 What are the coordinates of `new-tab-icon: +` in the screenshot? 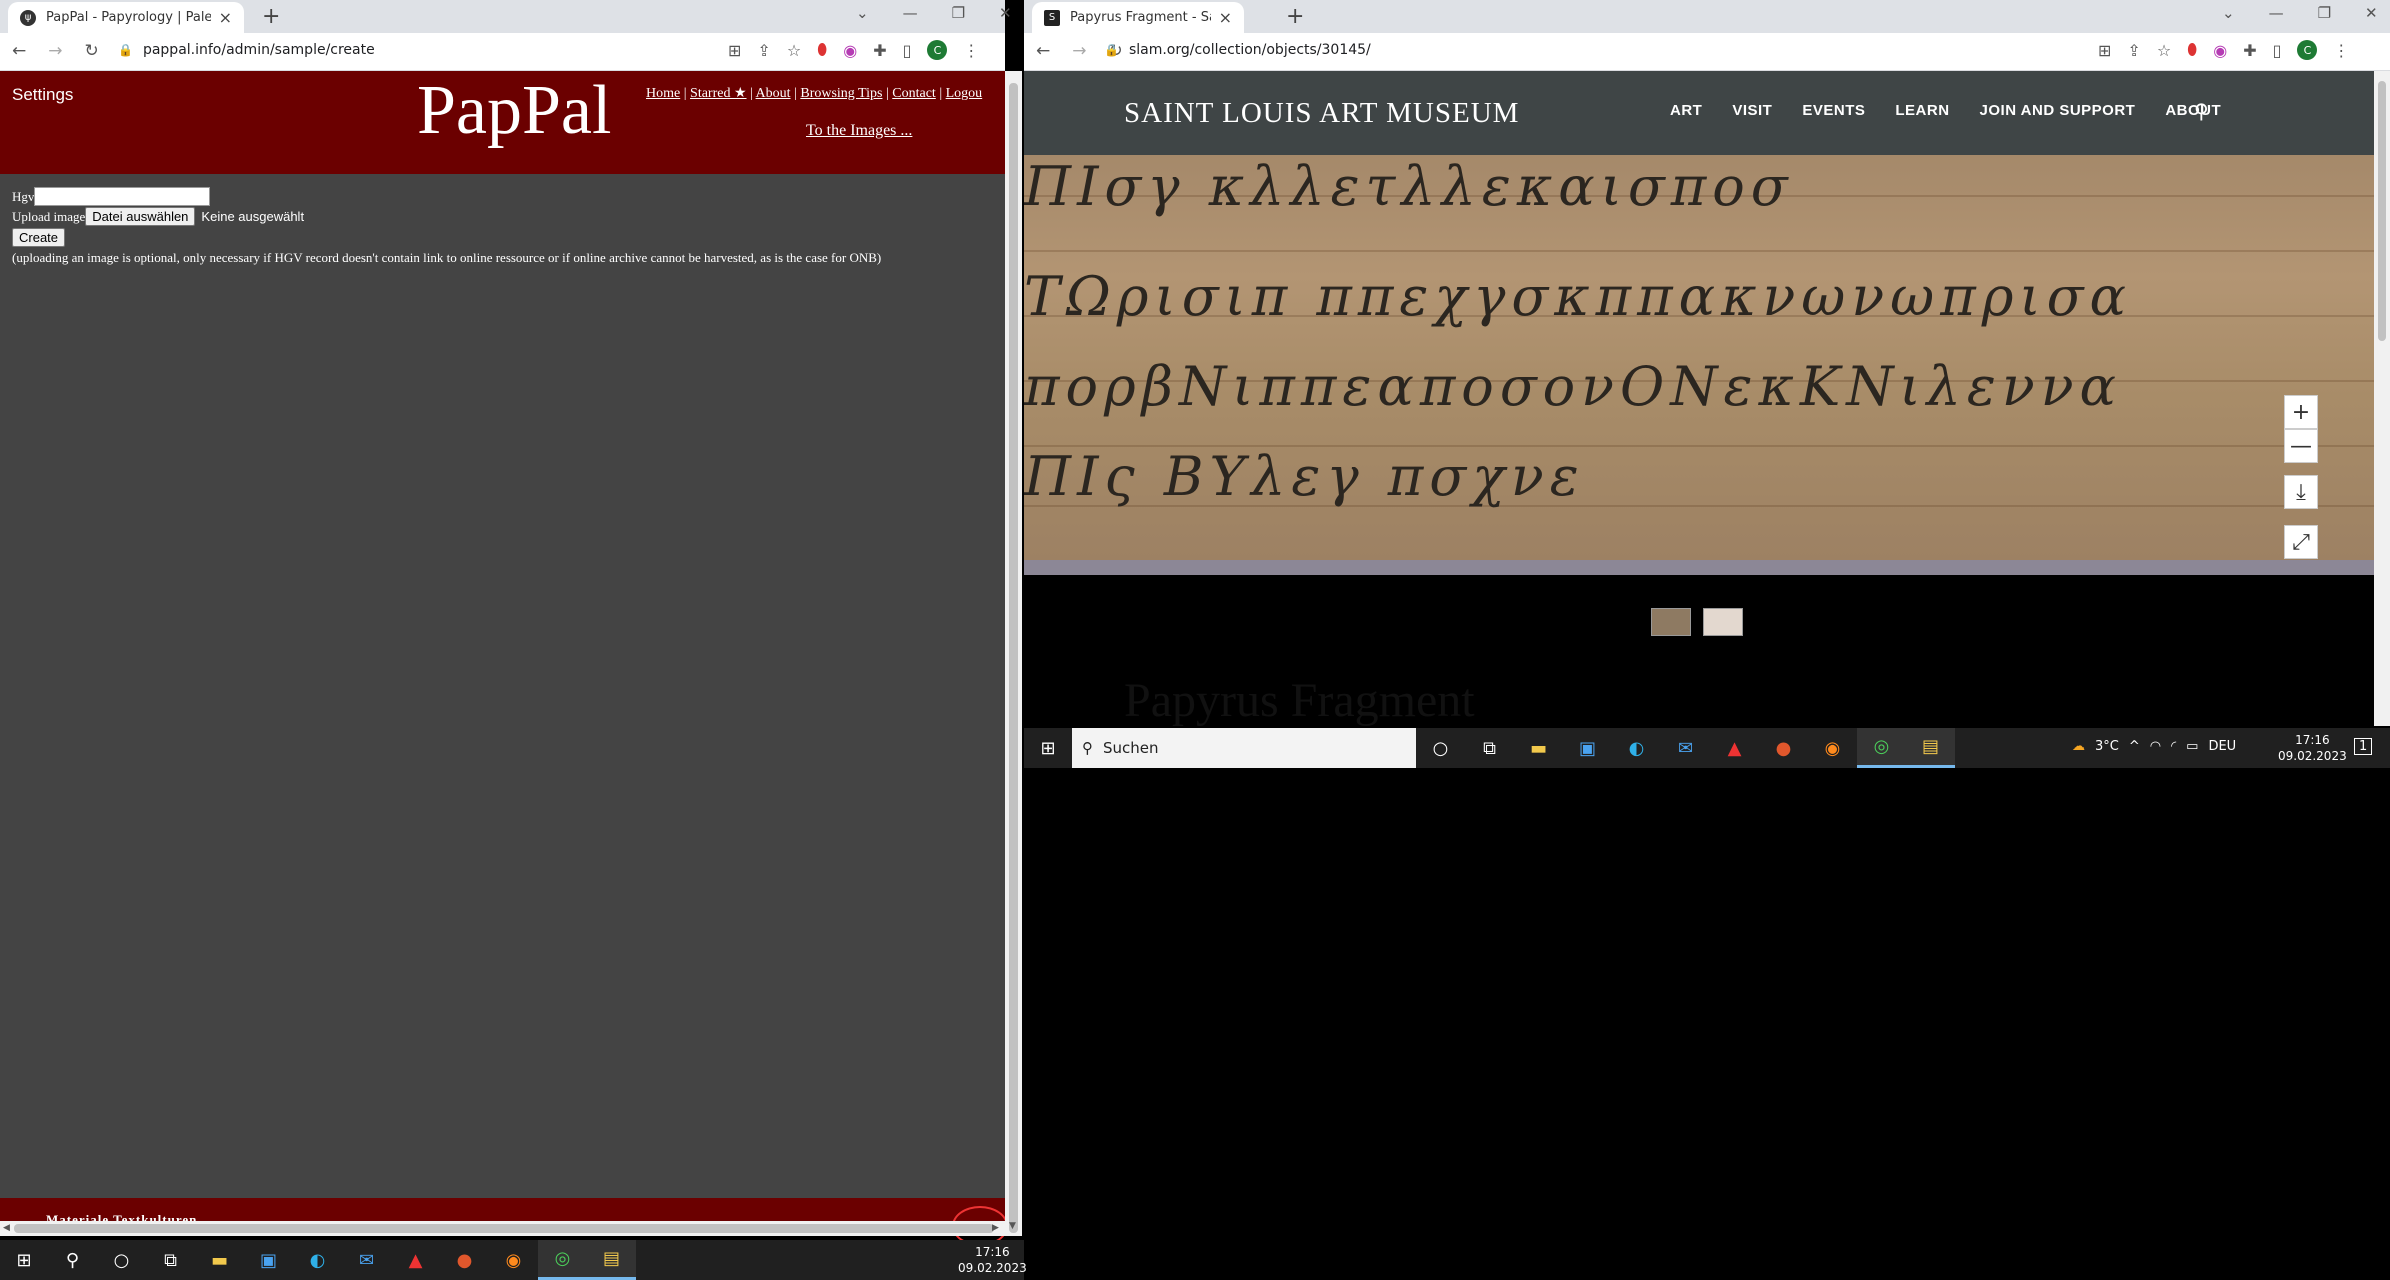 It's located at (271, 16).